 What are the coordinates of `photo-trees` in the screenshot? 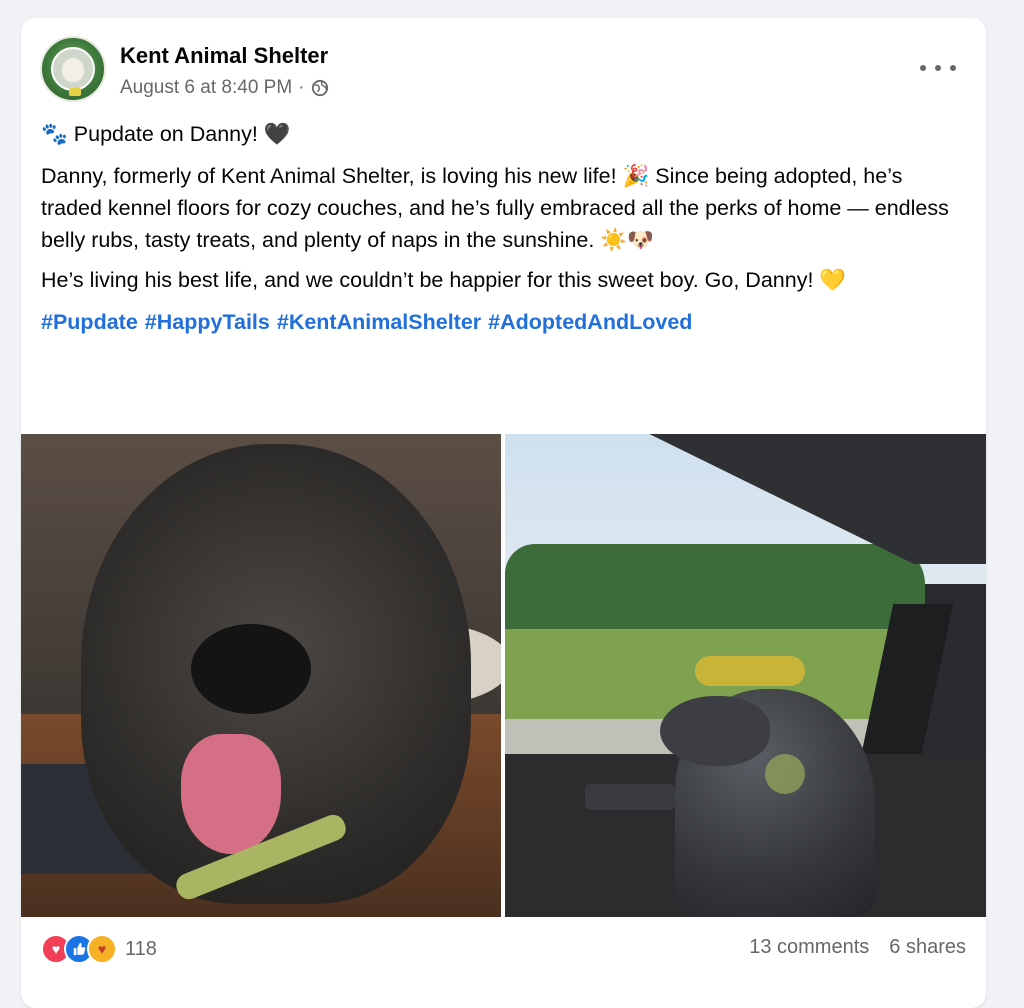 It's located at (715, 589).